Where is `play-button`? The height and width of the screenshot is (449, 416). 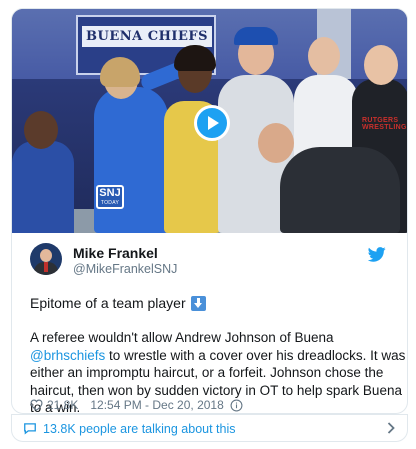
play-button is located at coordinates (212, 123).